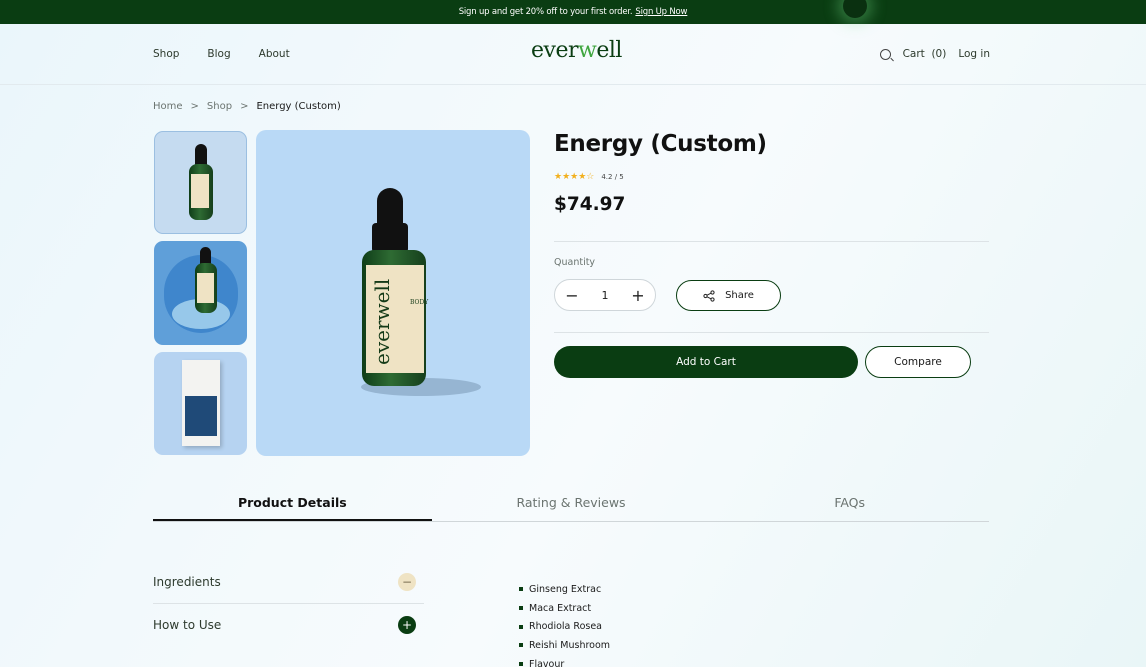  Describe the element at coordinates (706, 362) in the screenshot. I see `add-to-cart-button: Add to Cart` at that location.